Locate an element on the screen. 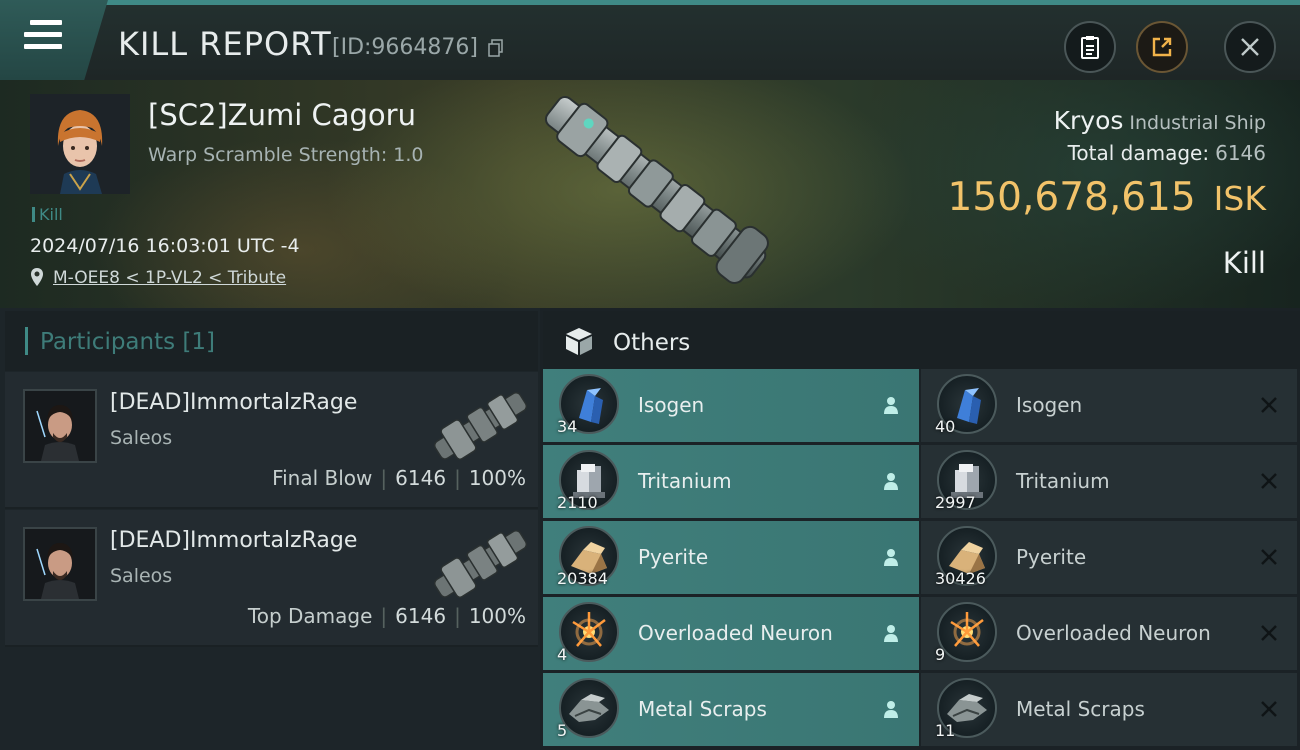 The height and width of the screenshot is (750, 1300). participant-stats: Final Blow | 6146 | 100% is located at coordinates (399, 478).